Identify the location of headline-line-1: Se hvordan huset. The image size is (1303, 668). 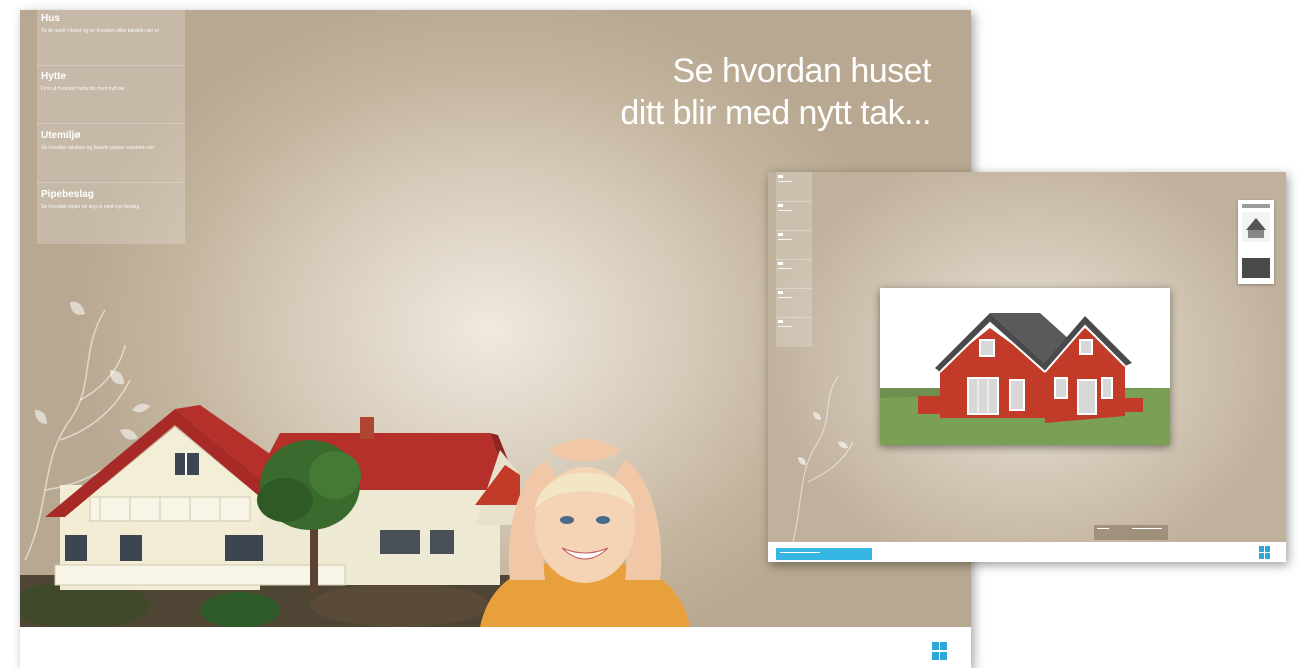
(801, 71).